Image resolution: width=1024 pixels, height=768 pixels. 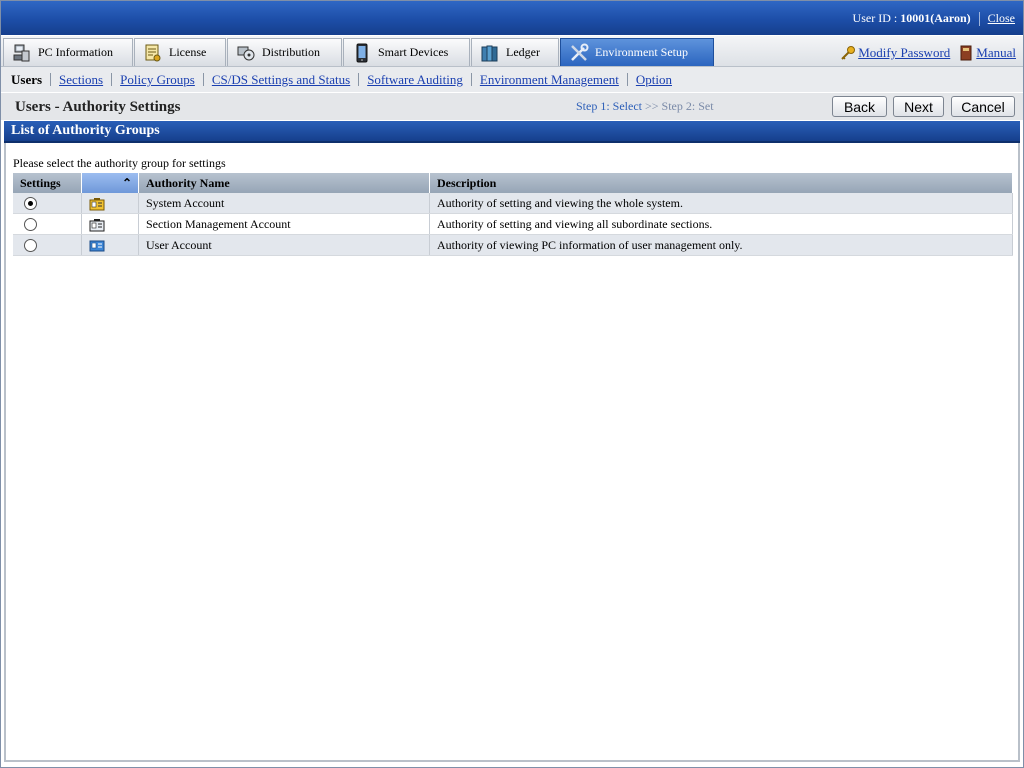 What do you see at coordinates (284, 203) in the screenshot?
I see `authority-name: System Account` at bounding box center [284, 203].